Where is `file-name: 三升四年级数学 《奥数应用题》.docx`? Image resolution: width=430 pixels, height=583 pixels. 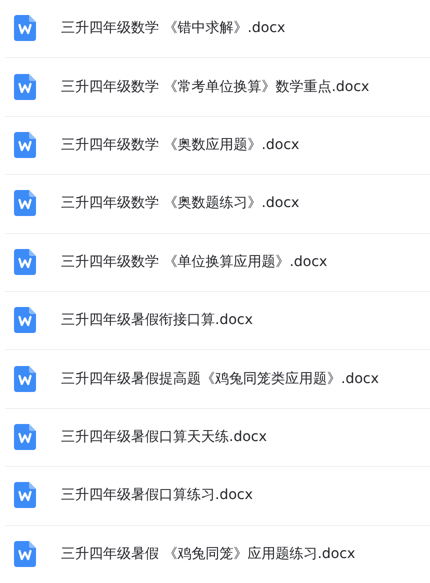 file-name: 三升四年级数学 《奥数应用题》.docx is located at coordinates (180, 145).